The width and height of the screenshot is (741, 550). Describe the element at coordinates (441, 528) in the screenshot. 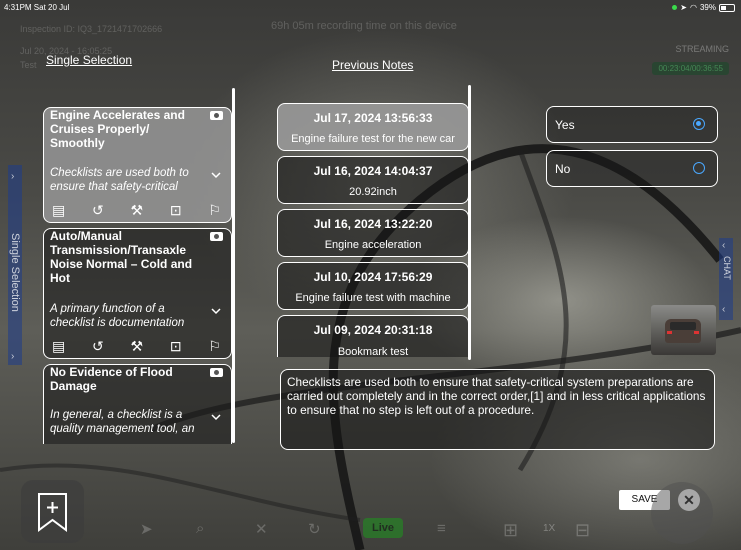

I see `settings-sliders-icon: ≡` at that location.